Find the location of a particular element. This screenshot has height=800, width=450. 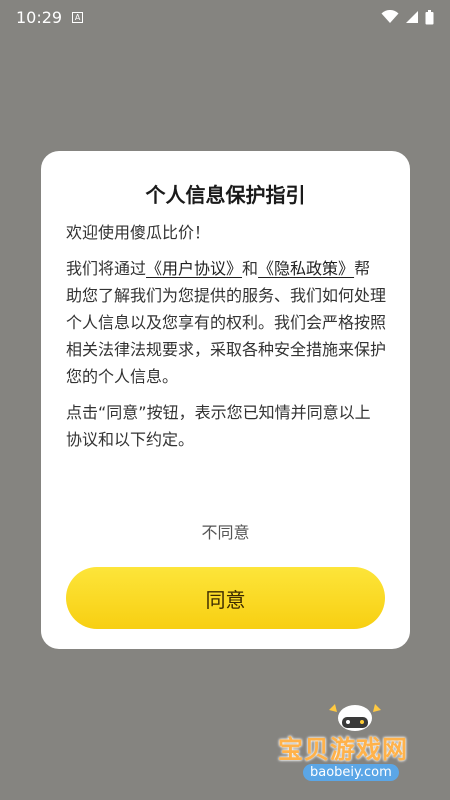

user-agreement-link: 《用户协议》 is located at coordinates (194, 268).